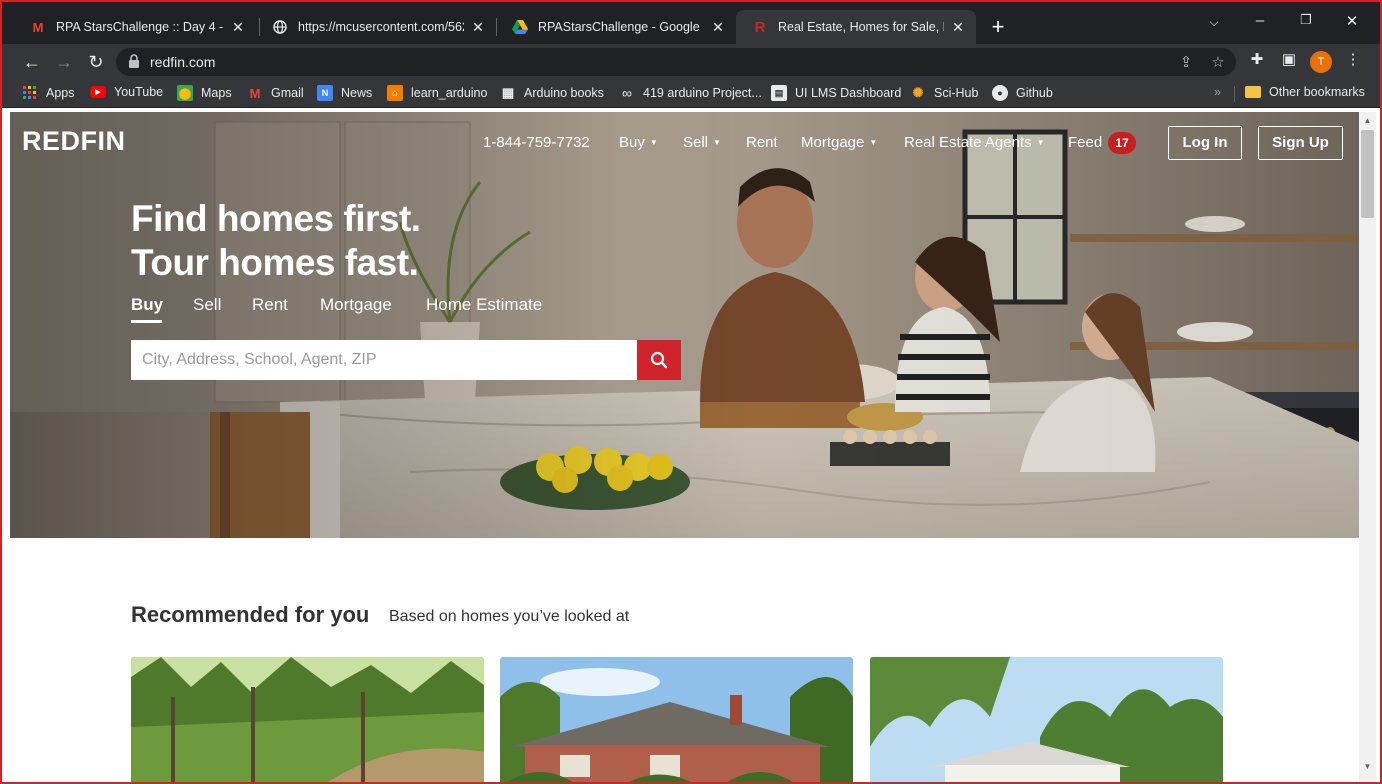 Image resolution: width=1382 pixels, height=784 pixels. I want to click on redfin-icon: R, so click(760, 27).